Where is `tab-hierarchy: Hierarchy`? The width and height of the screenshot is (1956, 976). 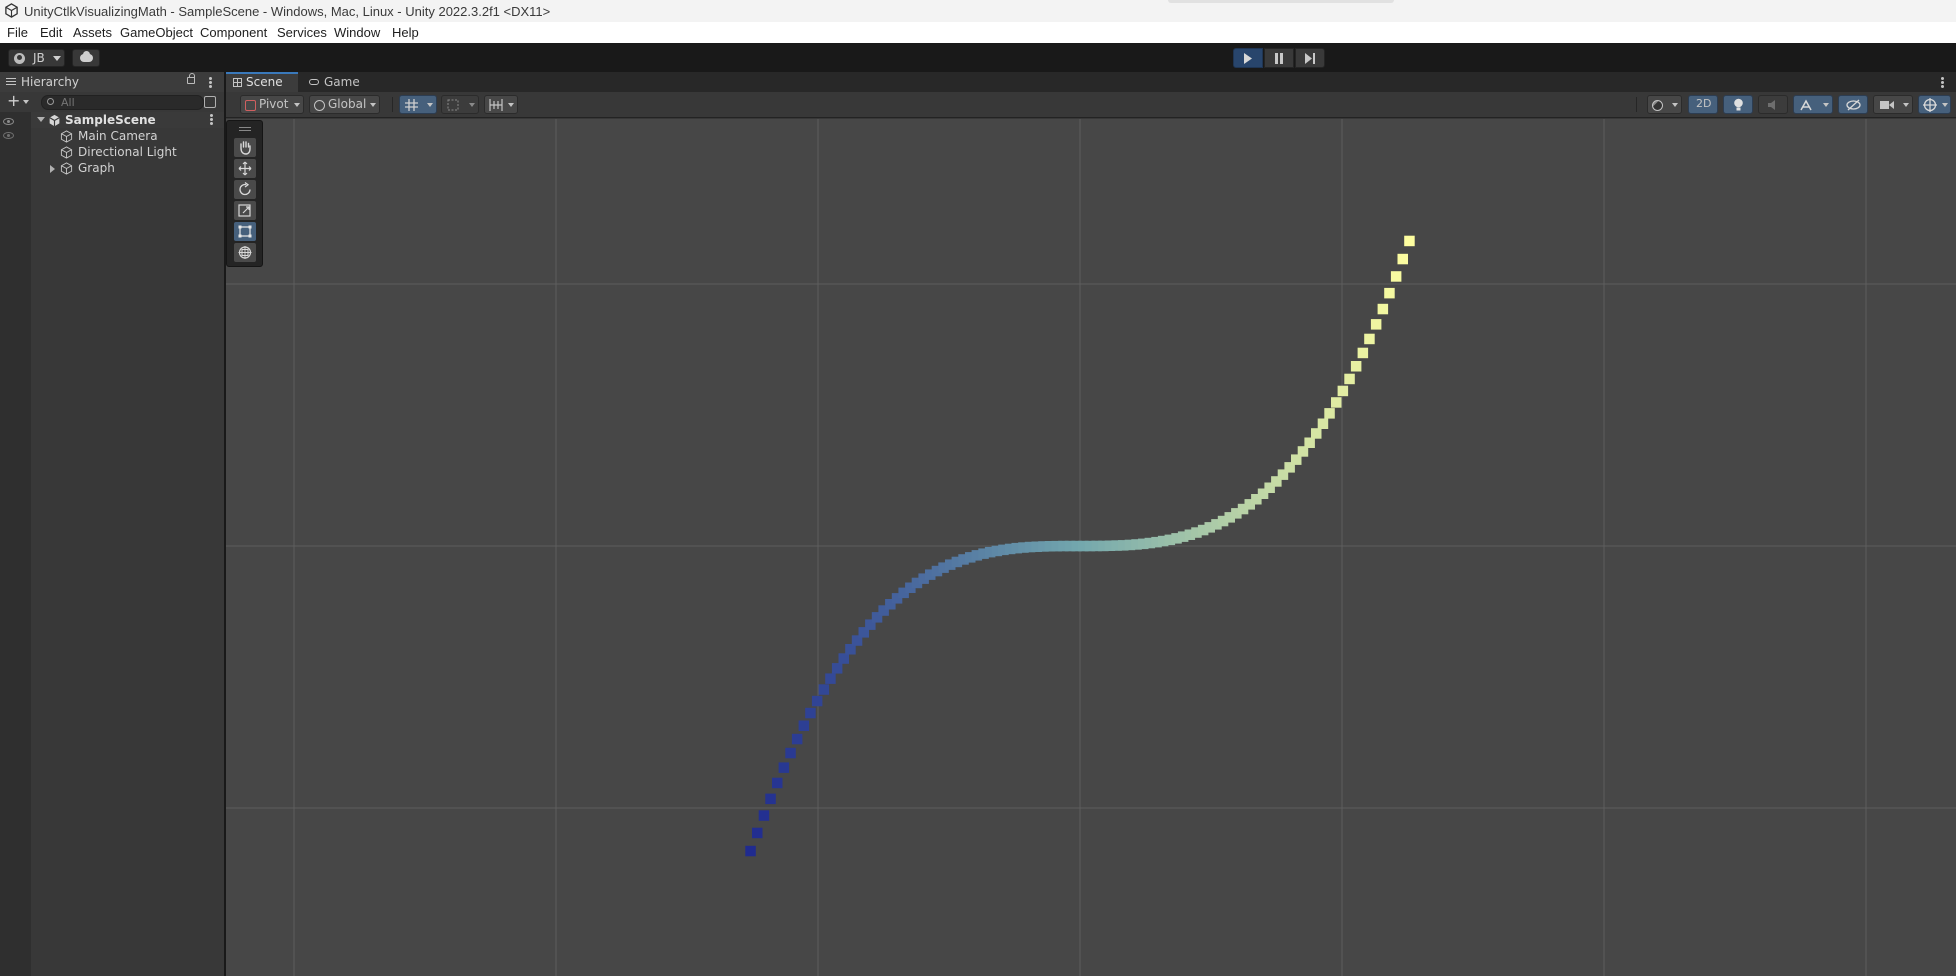
tab-hierarchy: Hierarchy is located at coordinates (112, 82).